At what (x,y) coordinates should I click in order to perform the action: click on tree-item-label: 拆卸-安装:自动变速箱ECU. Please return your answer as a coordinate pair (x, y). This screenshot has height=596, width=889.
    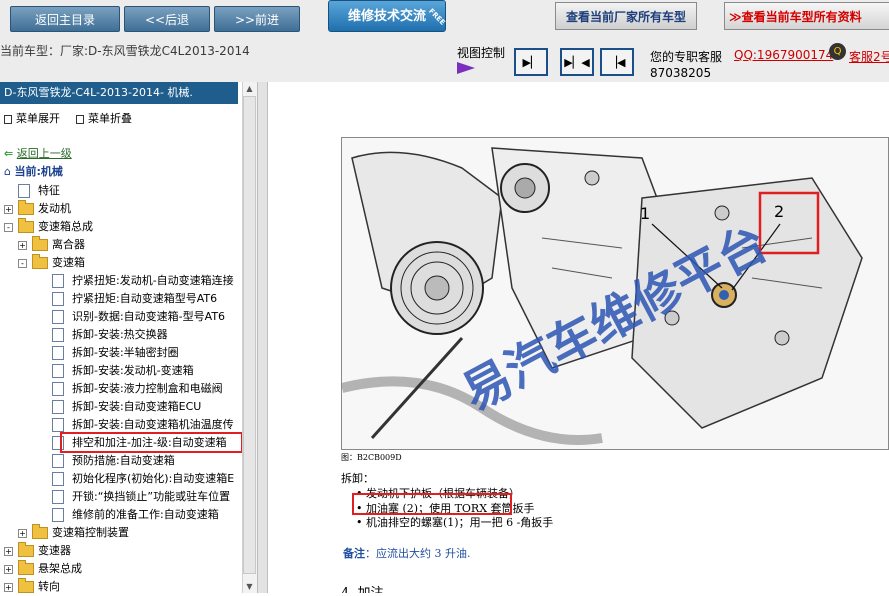
    Looking at the image, I should click on (137, 406).